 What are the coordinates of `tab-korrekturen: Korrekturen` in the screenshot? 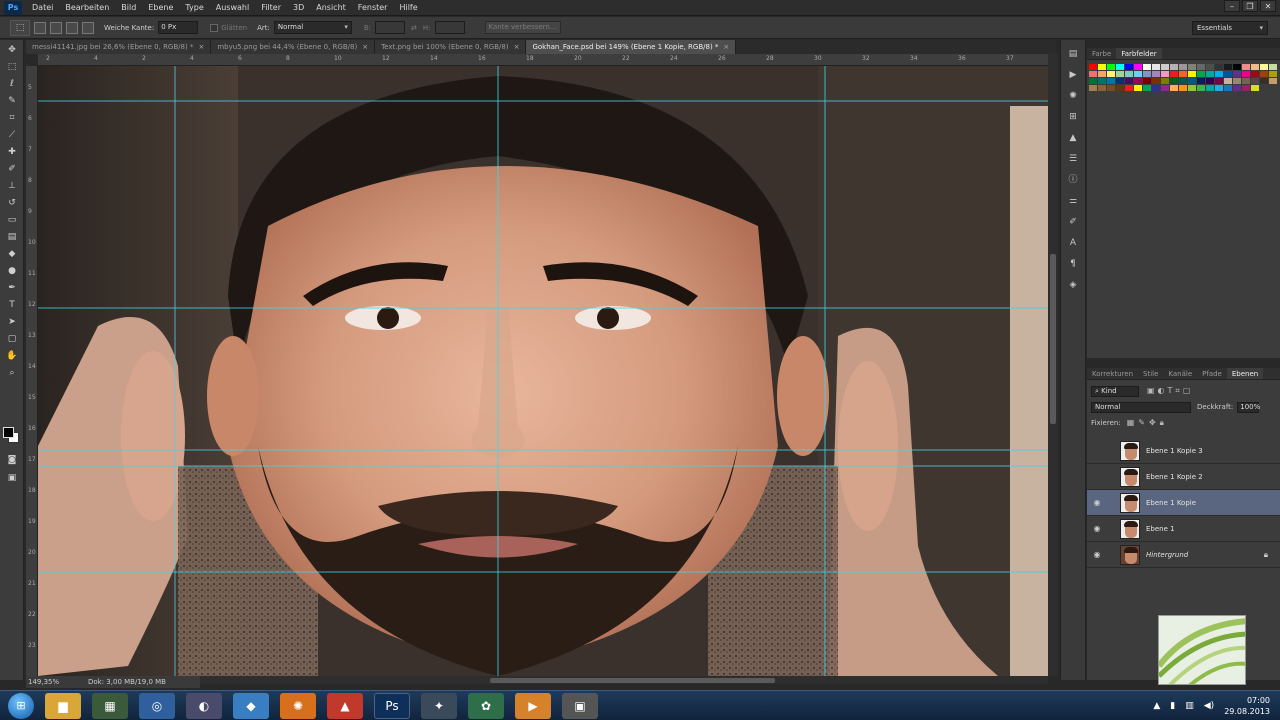 It's located at (1112, 373).